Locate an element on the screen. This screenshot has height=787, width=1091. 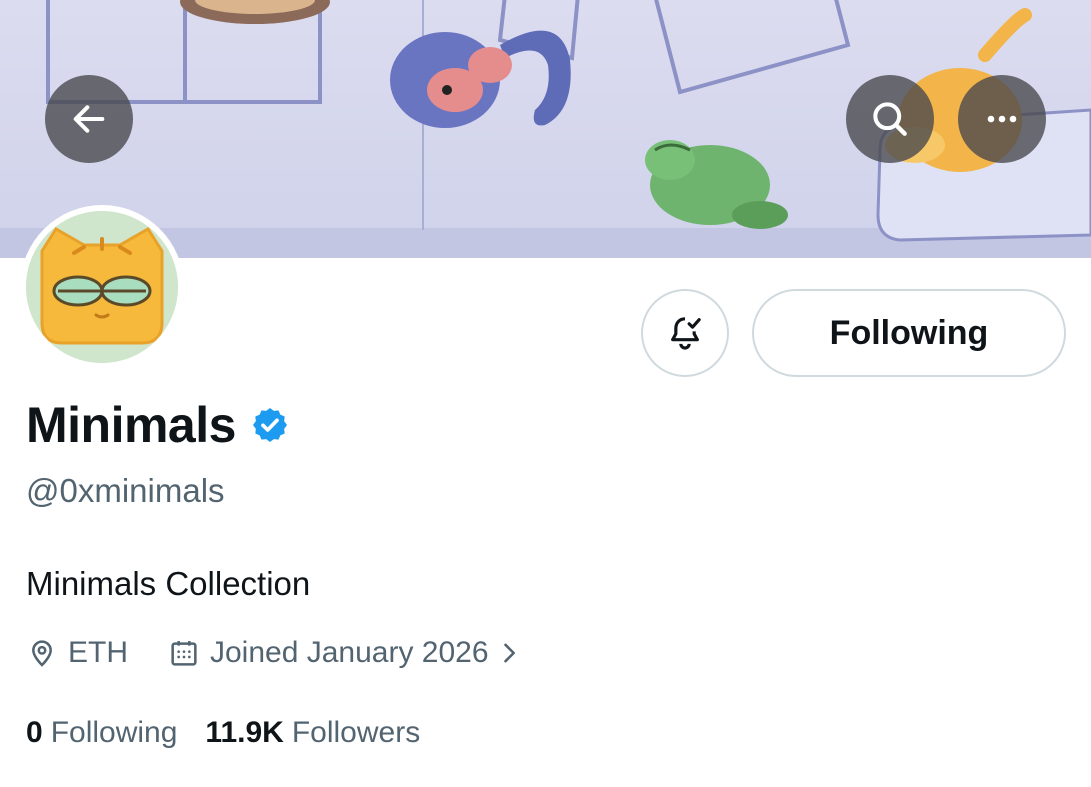
profile-bio: Minimals Collection is located at coordinates (168, 583).